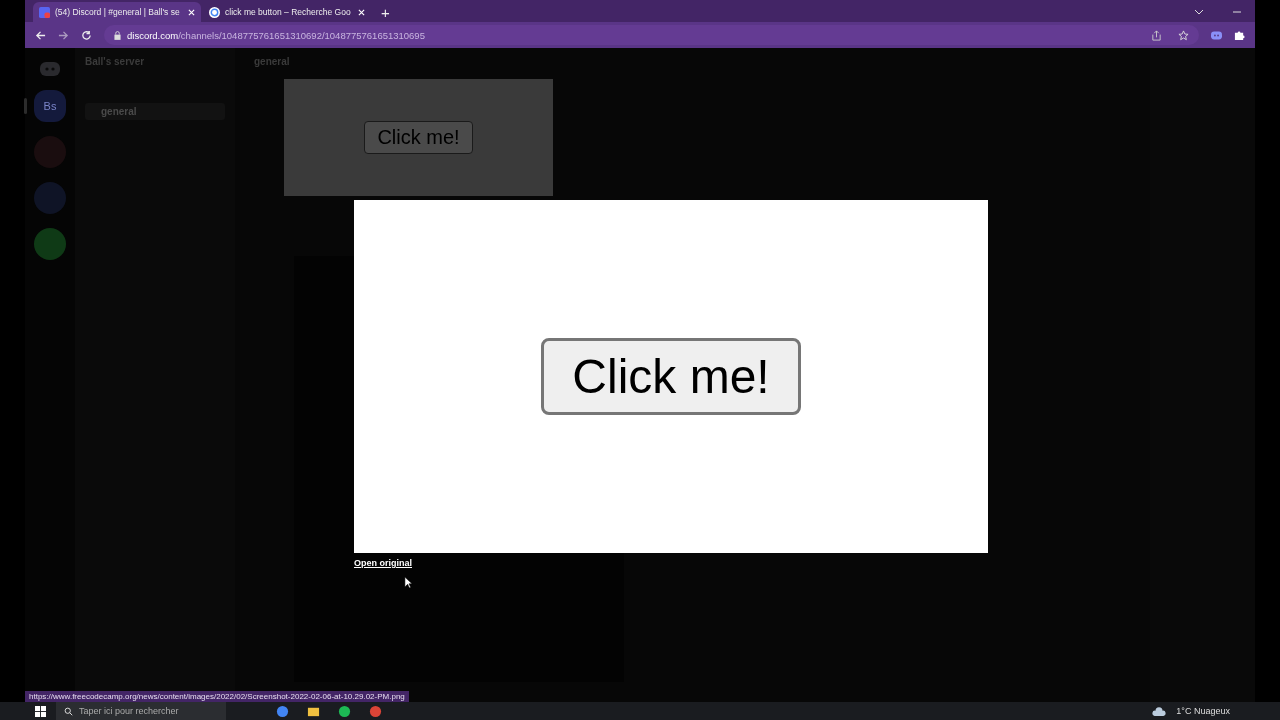  What do you see at coordinates (651, 35) in the screenshot?
I see `address-bar: discord.com/channels/1048775761651310692/1048775761651310695` at bounding box center [651, 35].